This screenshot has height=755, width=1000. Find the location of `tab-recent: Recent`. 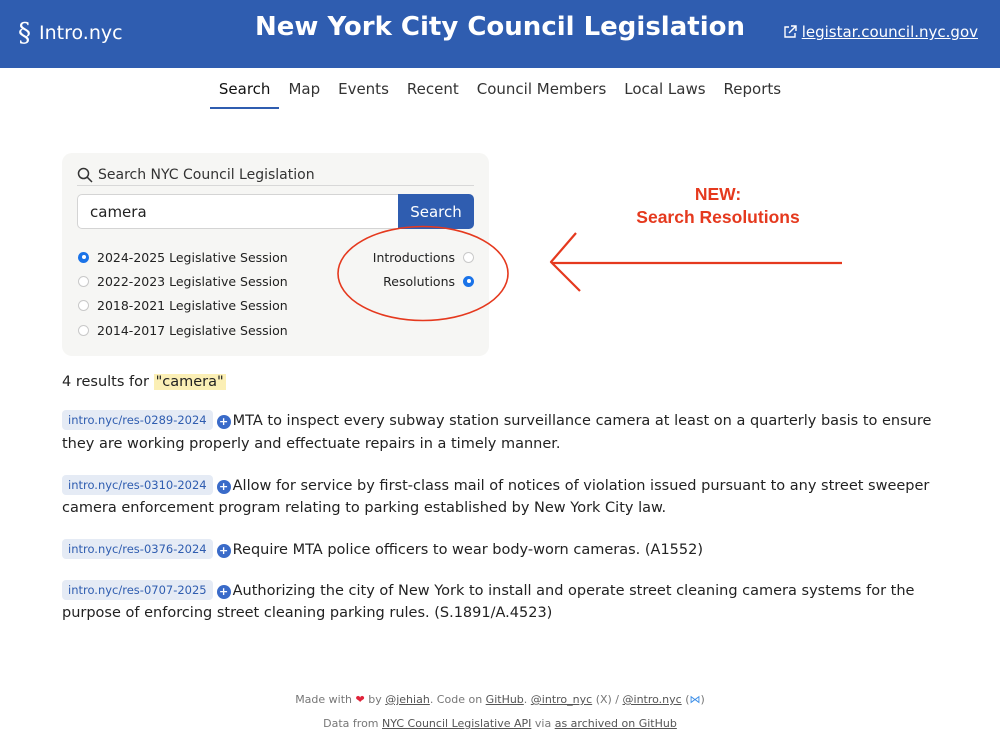

tab-recent: Recent is located at coordinates (433, 92).